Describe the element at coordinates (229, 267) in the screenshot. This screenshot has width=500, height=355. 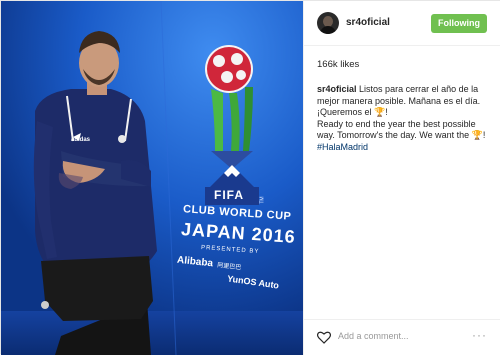
I see `sponsor-alibaba-sub: 阿里巴巴` at that location.